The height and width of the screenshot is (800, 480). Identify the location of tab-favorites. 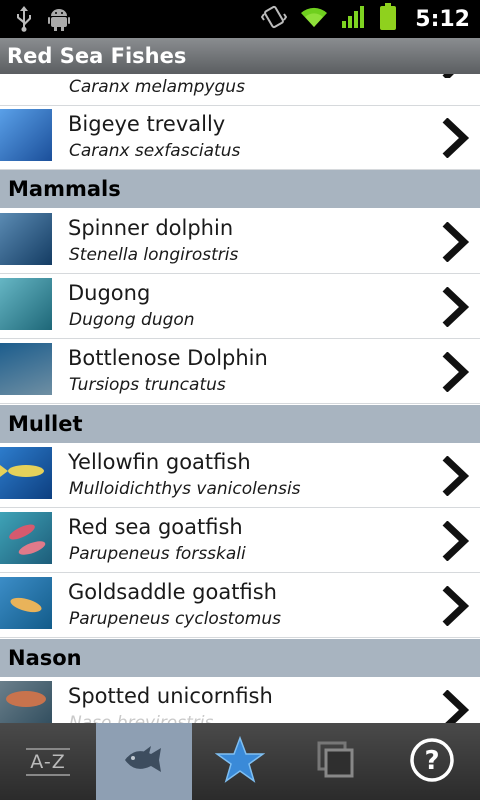
(240, 761).